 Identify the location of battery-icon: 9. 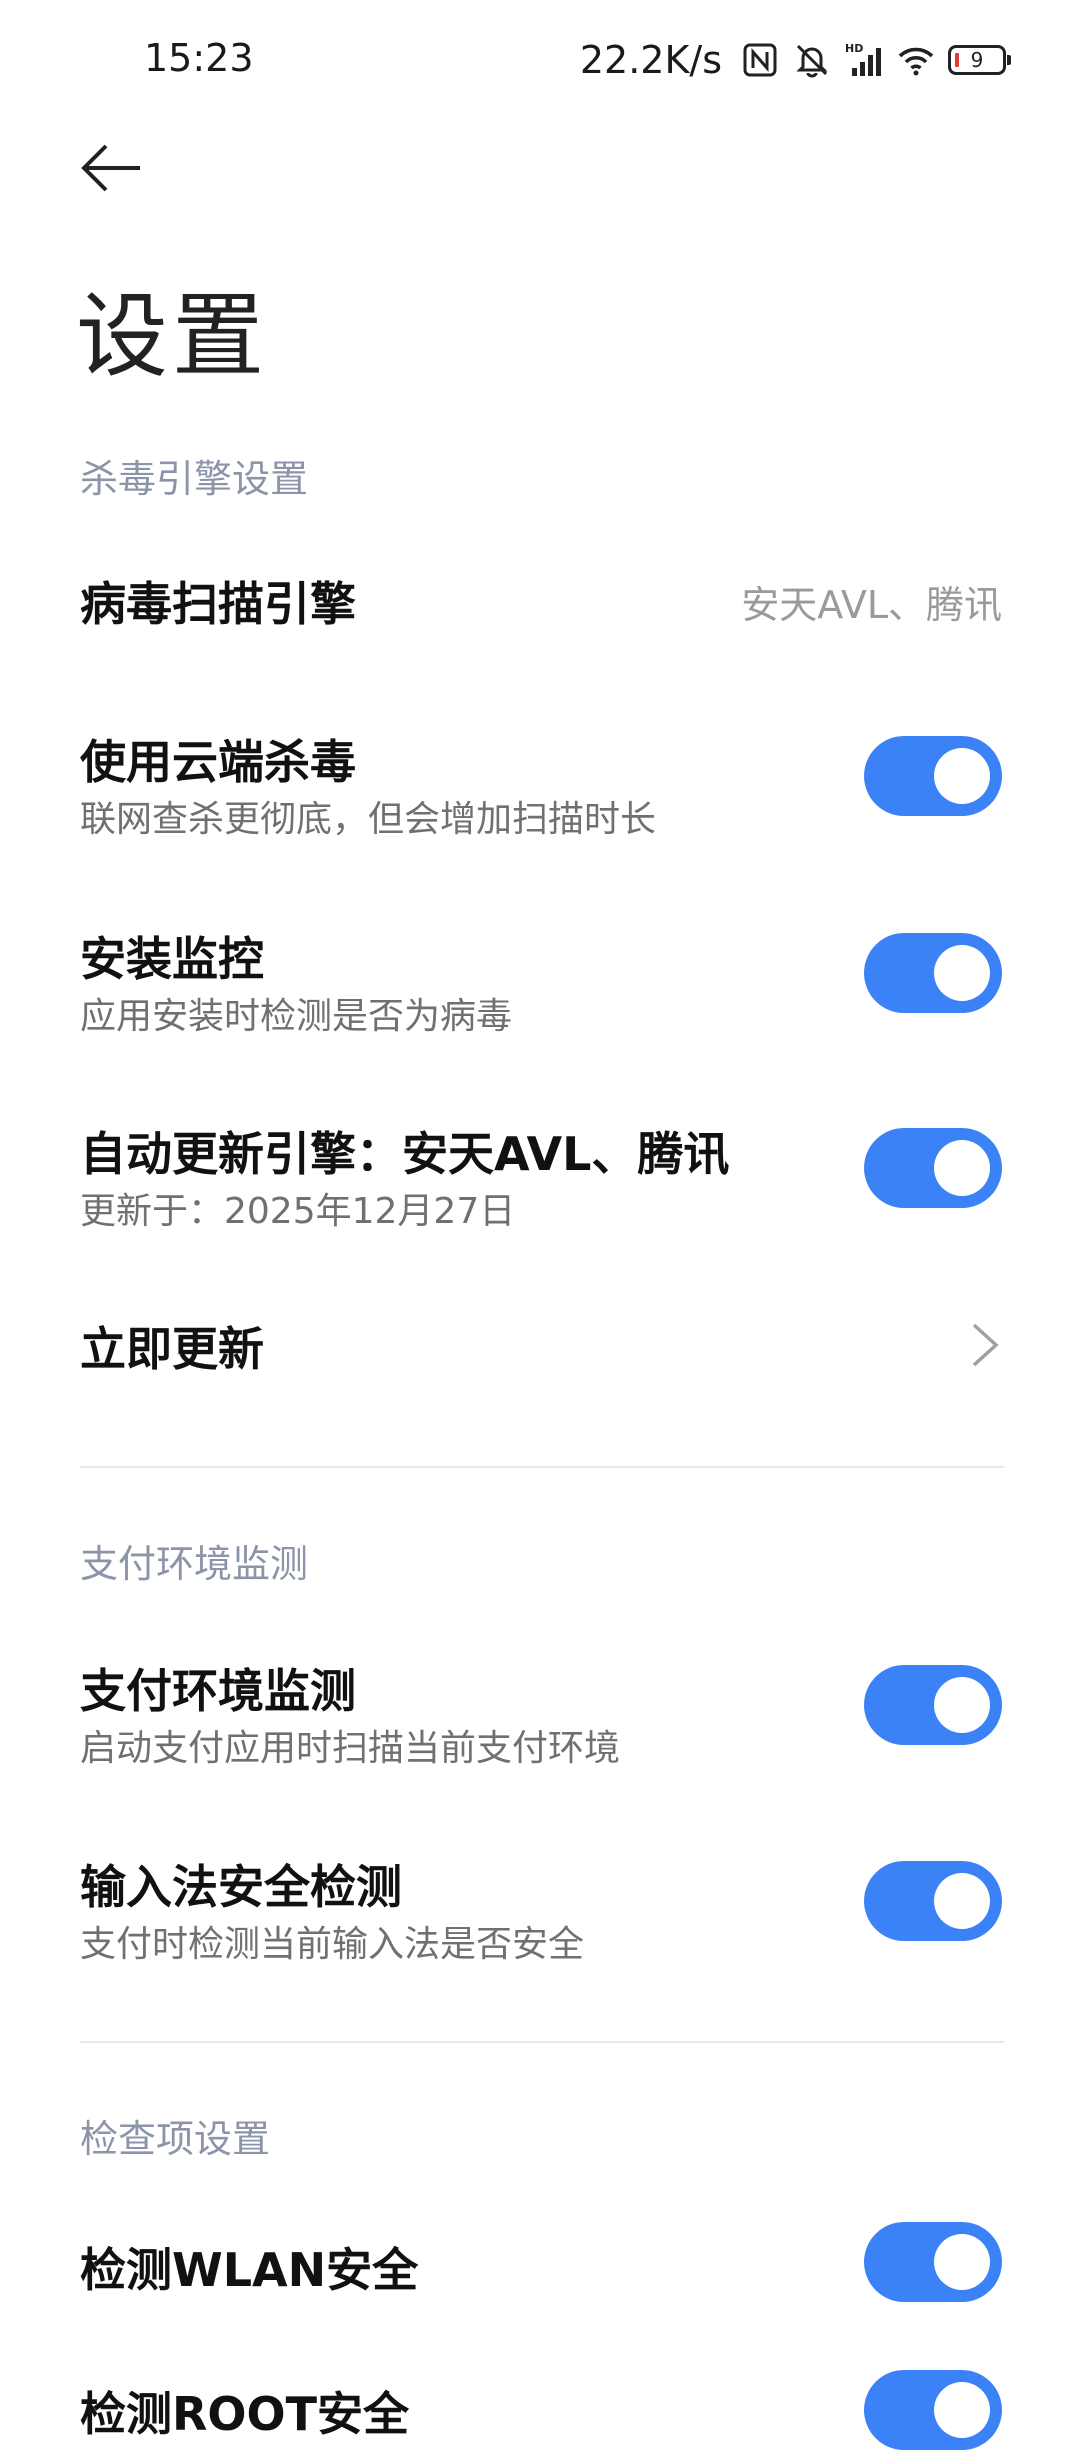
(979, 60).